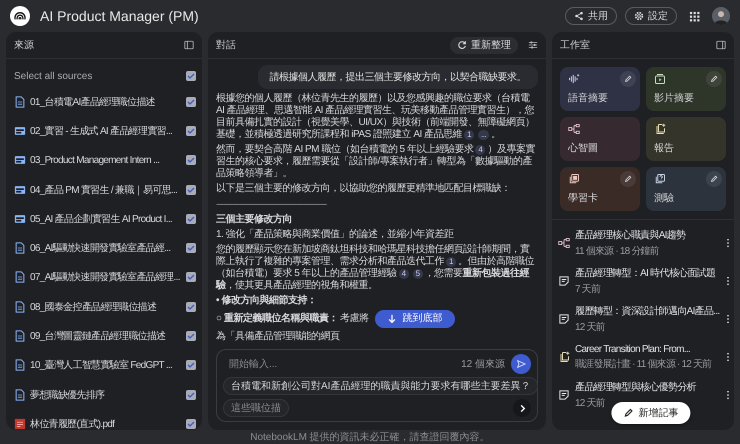 The width and height of the screenshot is (740, 444). Describe the element at coordinates (521, 364) in the screenshot. I see `send-button` at that location.